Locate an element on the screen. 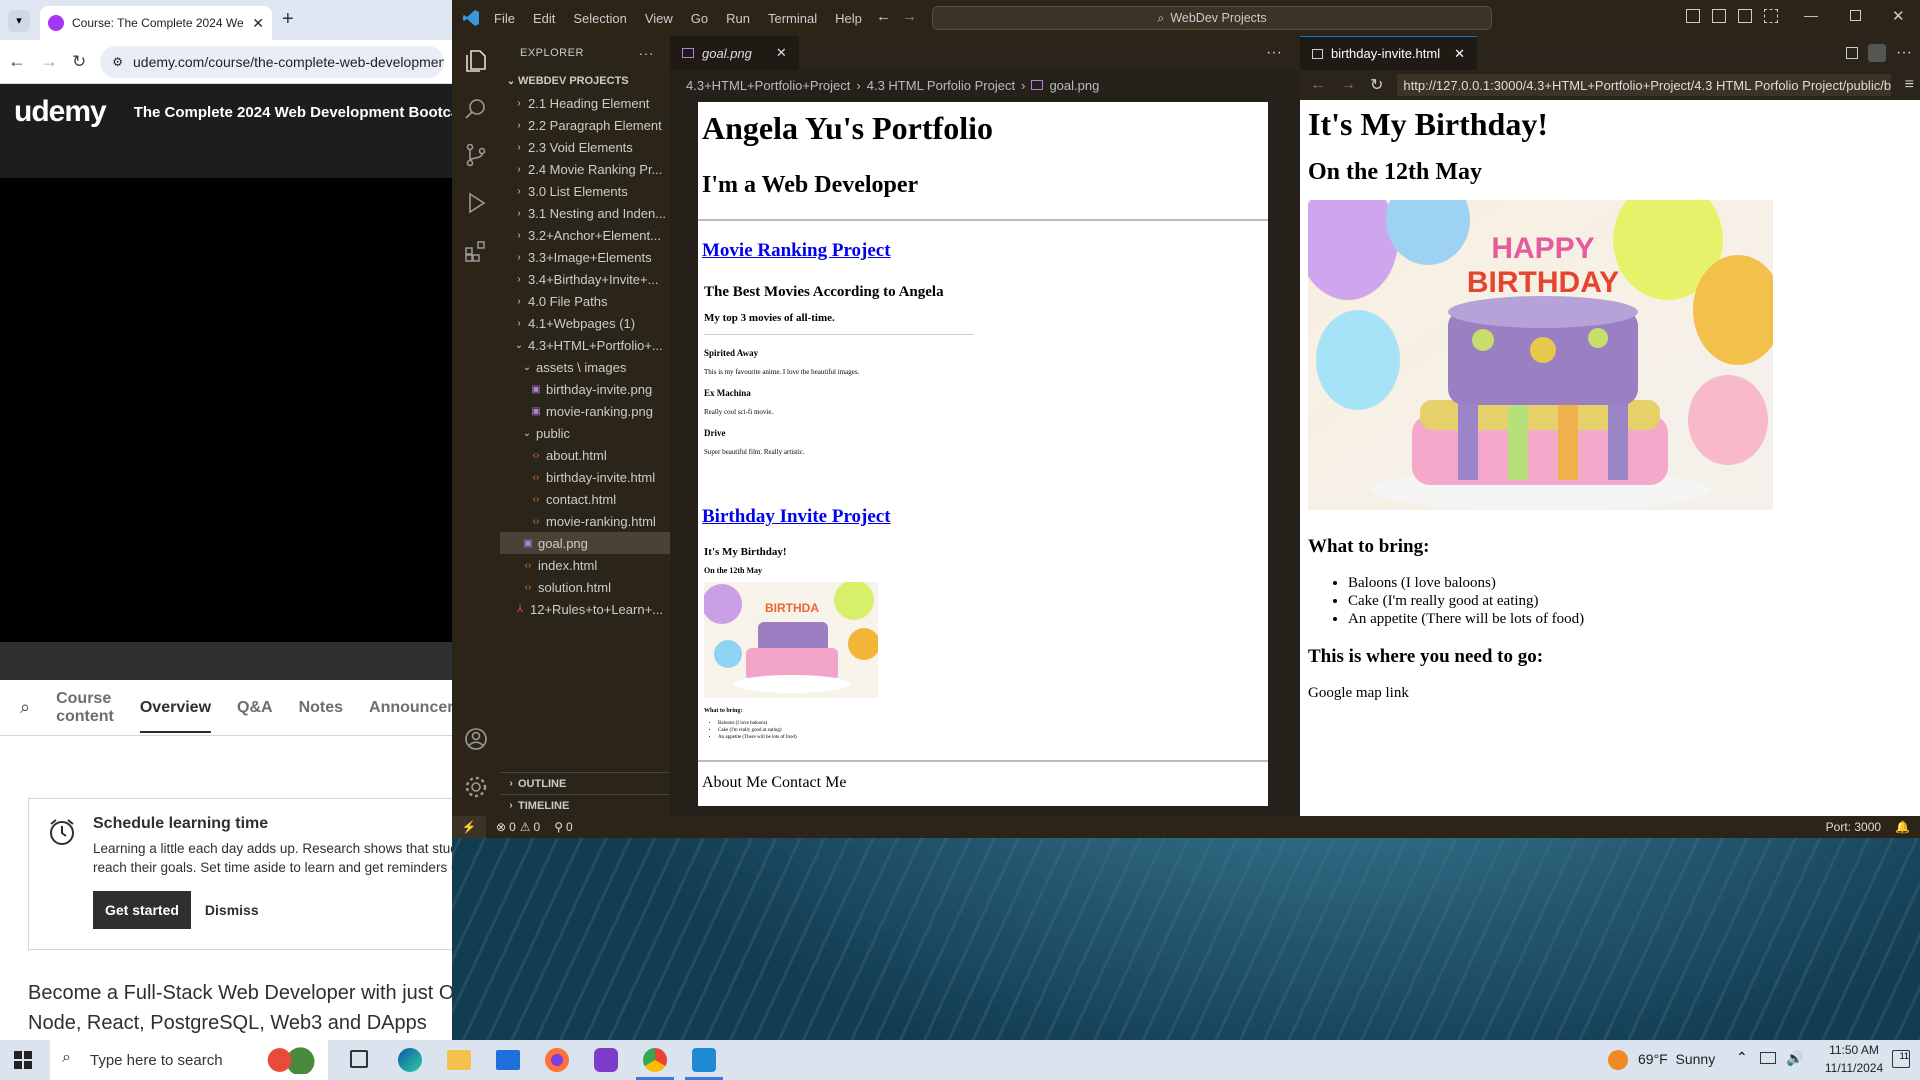  tab-qa: Q&A is located at coordinates (255, 708).